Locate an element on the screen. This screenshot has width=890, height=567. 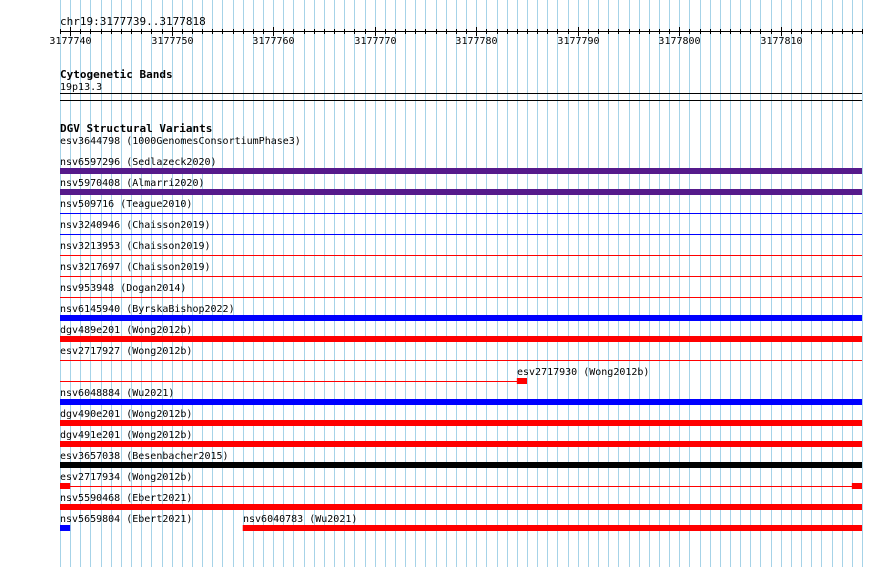
dgv-feature: esv2717934 (Wong2012b) is located at coordinates (461, 480).